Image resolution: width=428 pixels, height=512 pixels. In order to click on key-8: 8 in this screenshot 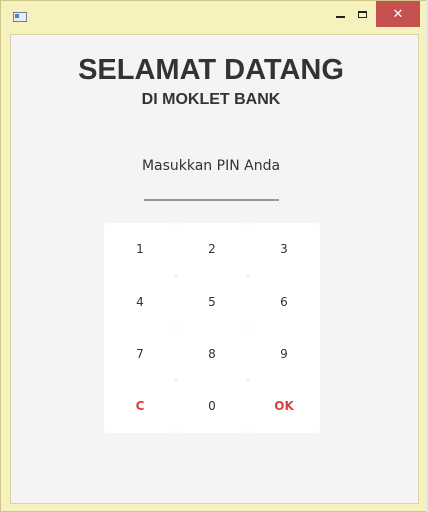, I will do `click(212, 354)`.